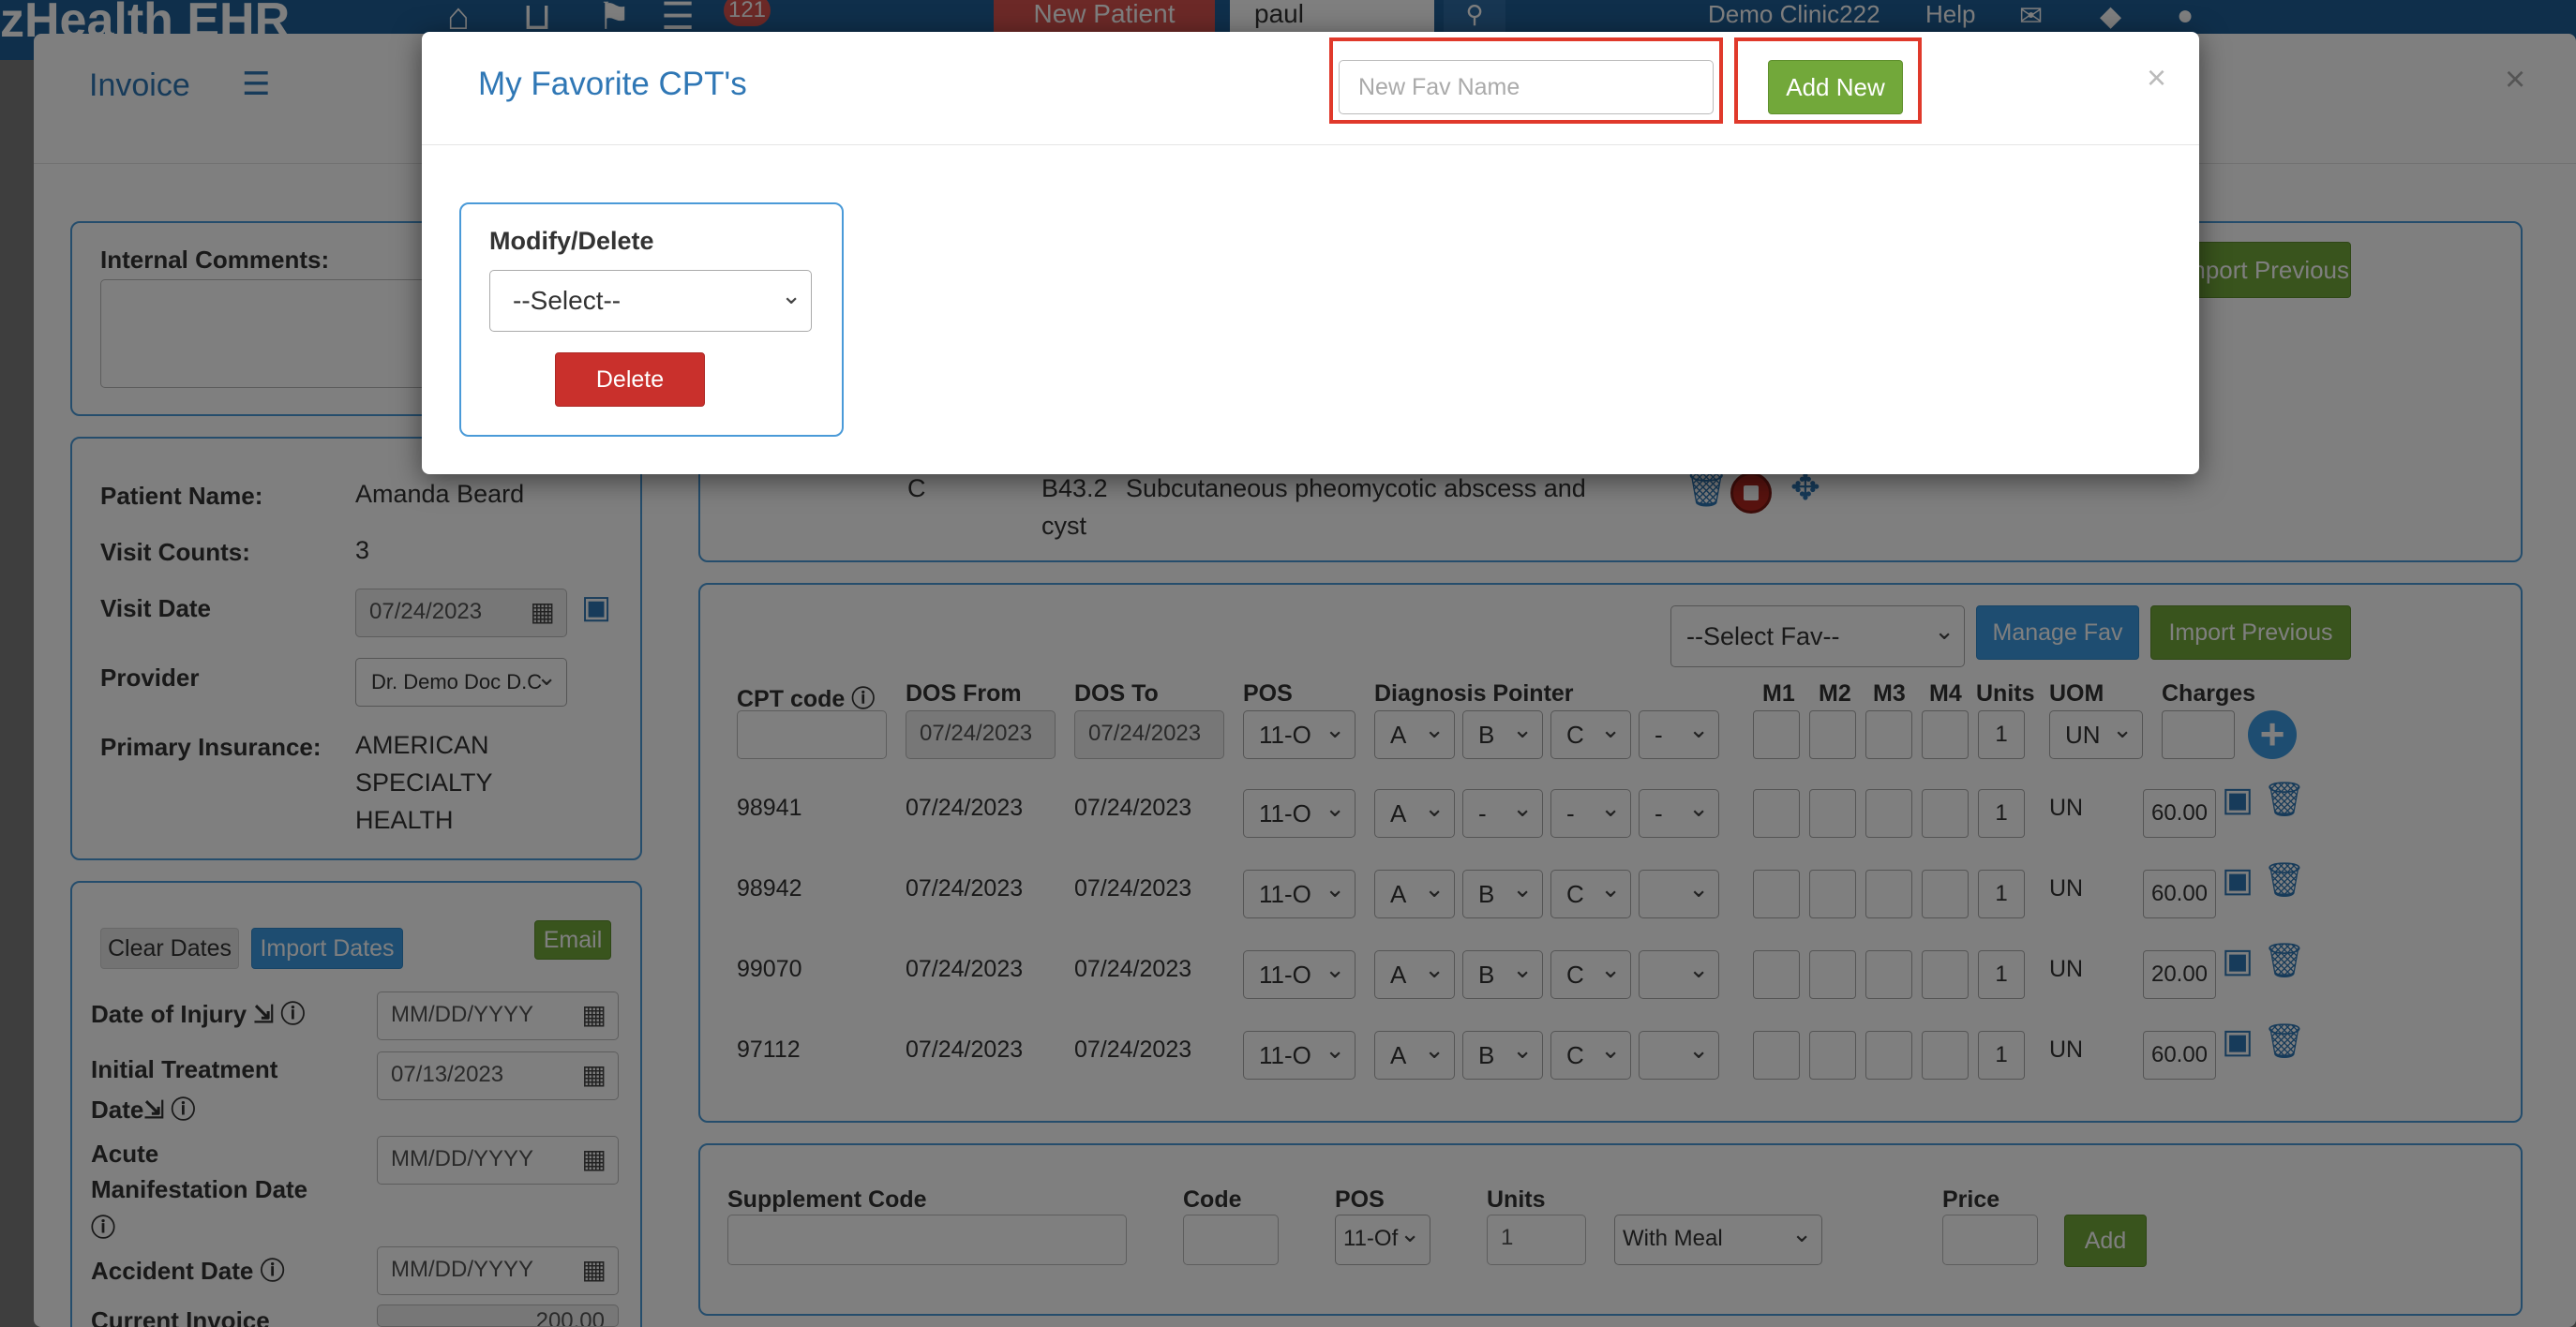  What do you see at coordinates (651, 301) in the screenshot?
I see `fav-select-dropdown: --Select--` at bounding box center [651, 301].